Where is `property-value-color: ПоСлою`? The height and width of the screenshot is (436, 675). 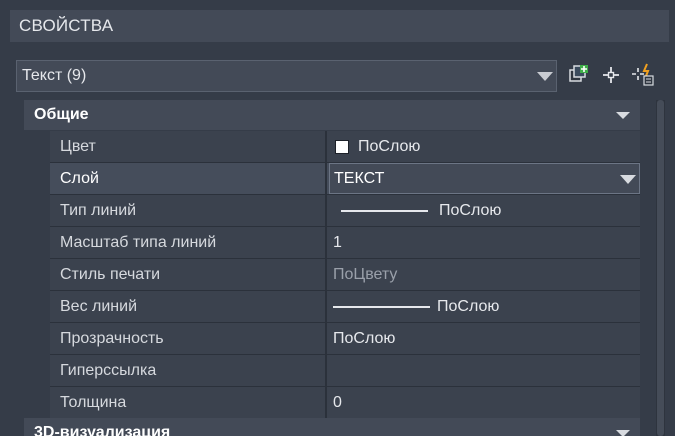 property-value-color: ПоСлою is located at coordinates (484, 146).